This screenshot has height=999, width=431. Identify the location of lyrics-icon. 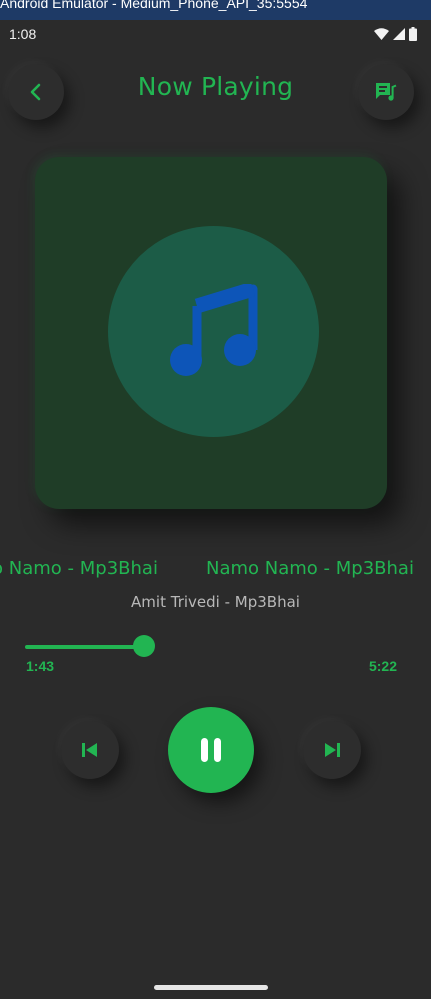
(386, 92).